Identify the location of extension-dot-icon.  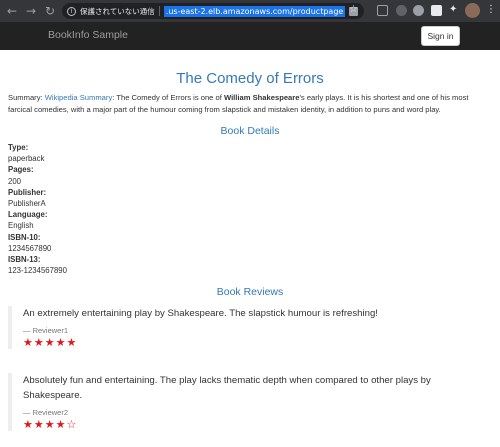
(418, 10).